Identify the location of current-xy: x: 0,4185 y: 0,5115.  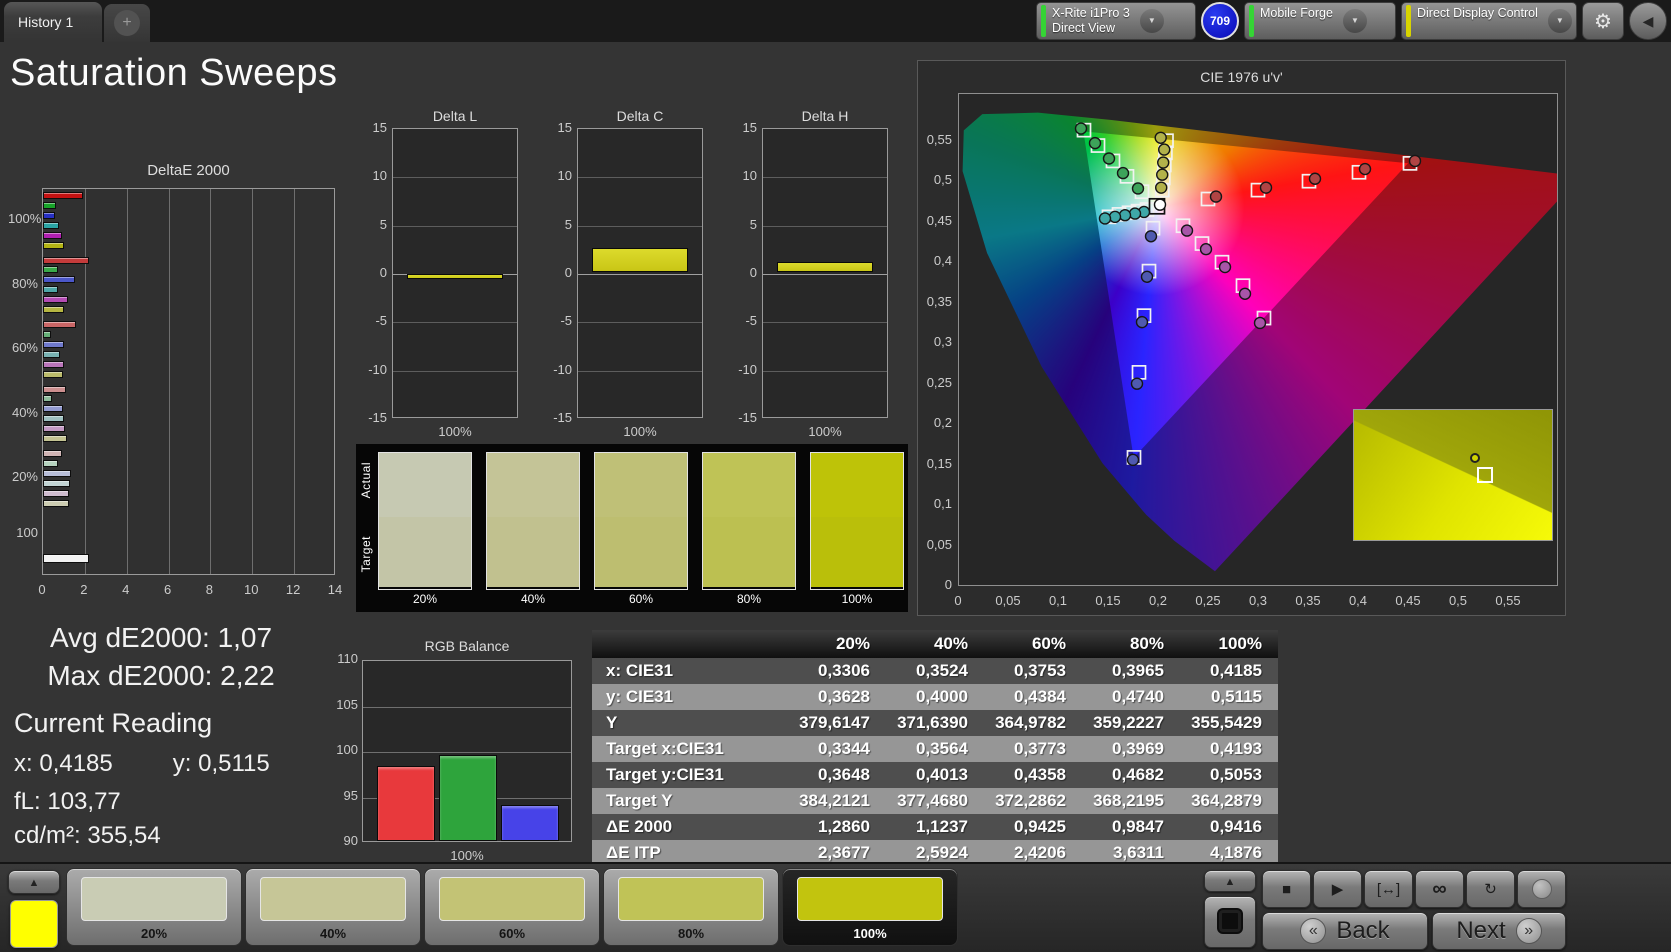
(142, 763).